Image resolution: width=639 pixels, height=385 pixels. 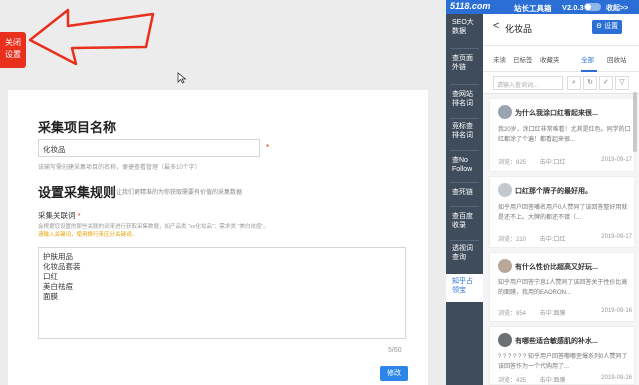 What do you see at coordinates (523, 59) in the screenshot?
I see `tab-labeled: 已标签` at bounding box center [523, 59].